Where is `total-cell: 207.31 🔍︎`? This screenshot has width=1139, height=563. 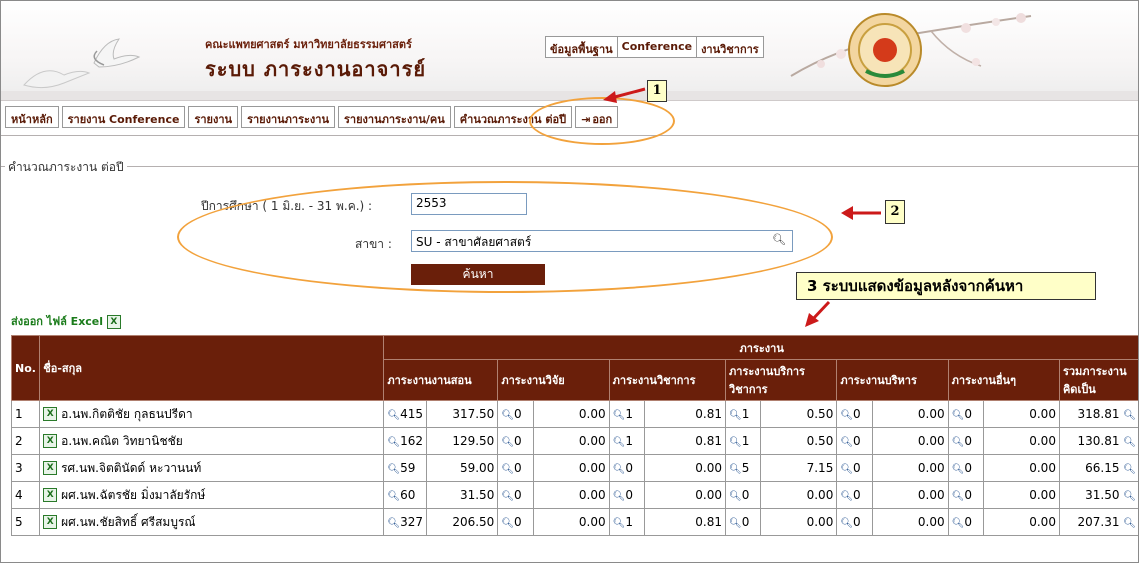
total-cell: 207.31 🔍︎ is located at coordinates (1098, 522).